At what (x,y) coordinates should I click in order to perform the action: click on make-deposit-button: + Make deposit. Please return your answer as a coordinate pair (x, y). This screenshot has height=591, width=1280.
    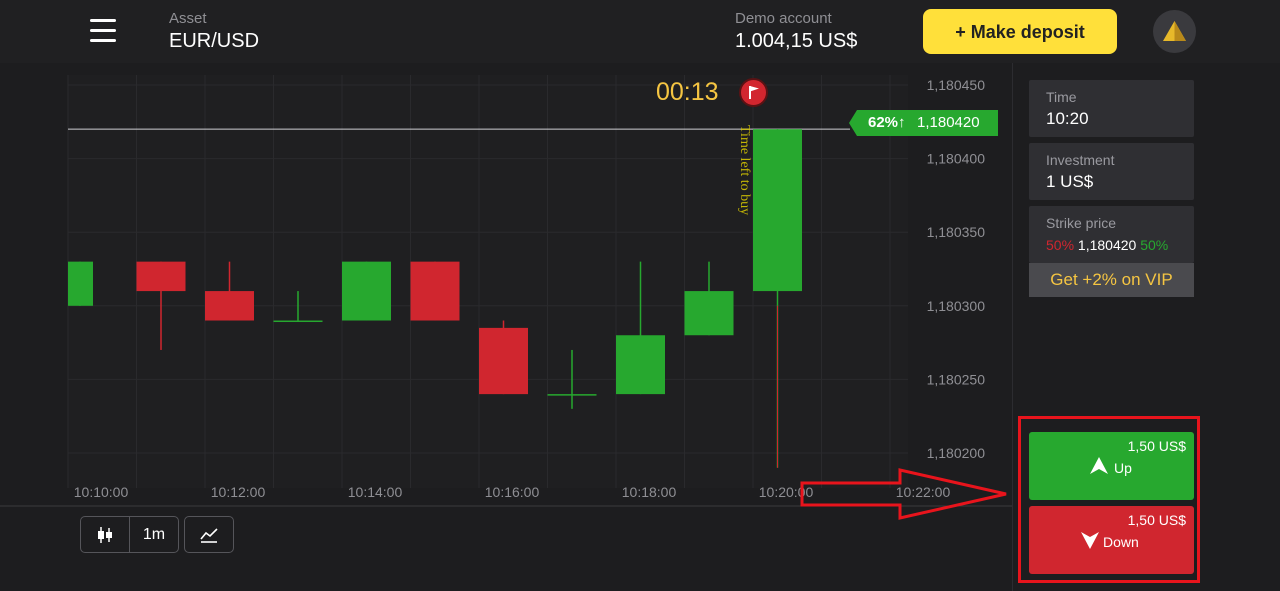
    Looking at the image, I should click on (1020, 31).